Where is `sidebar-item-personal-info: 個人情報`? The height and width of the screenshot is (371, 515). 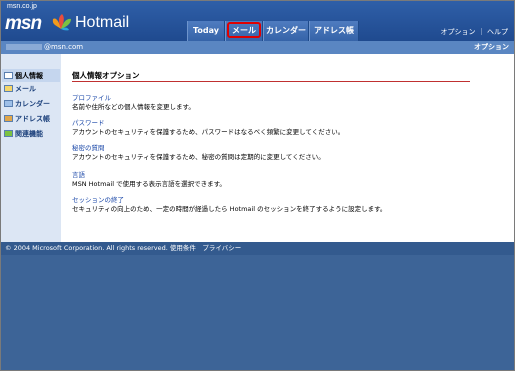
sidebar-item-personal-info: 個人情報 is located at coordinates (31, 76).